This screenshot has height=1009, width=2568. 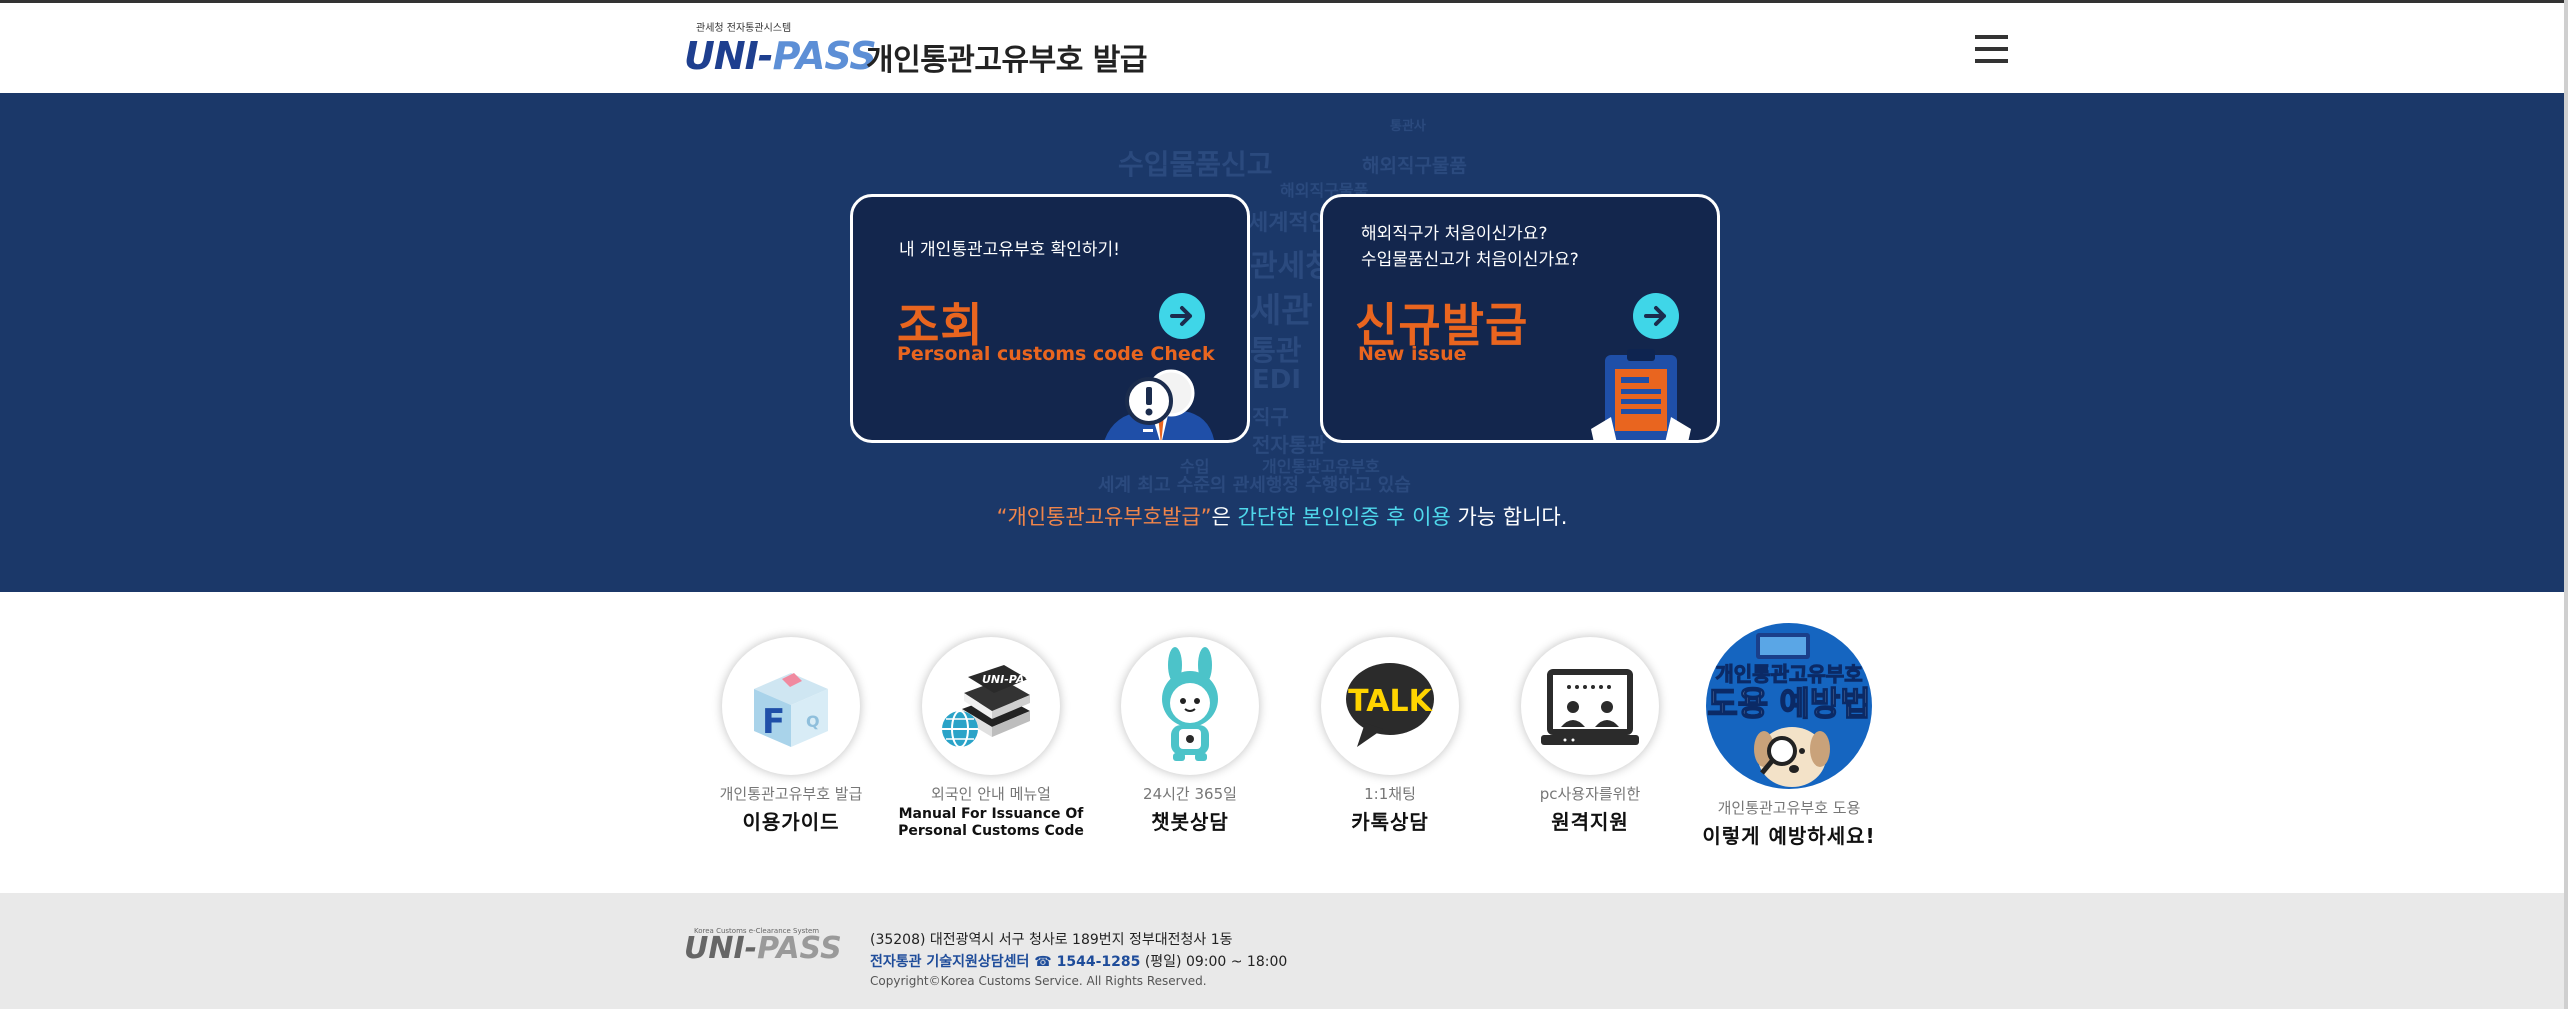 I want to click on bg-word: 세관, so click(x=1281, y=311).